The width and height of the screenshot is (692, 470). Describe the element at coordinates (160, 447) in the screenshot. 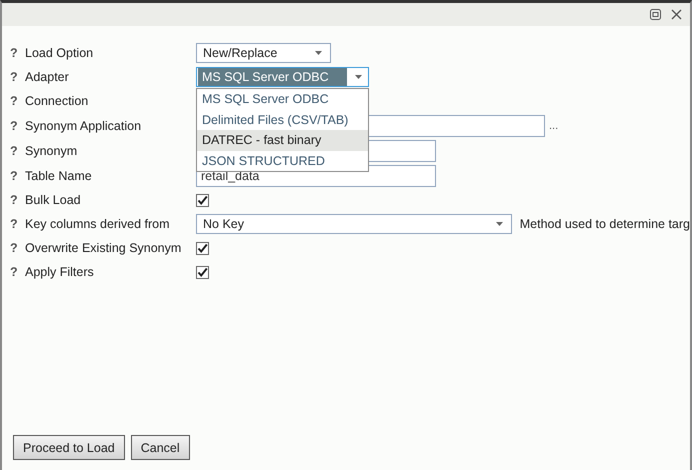

I see `dialog-button: Cancel` at that location.